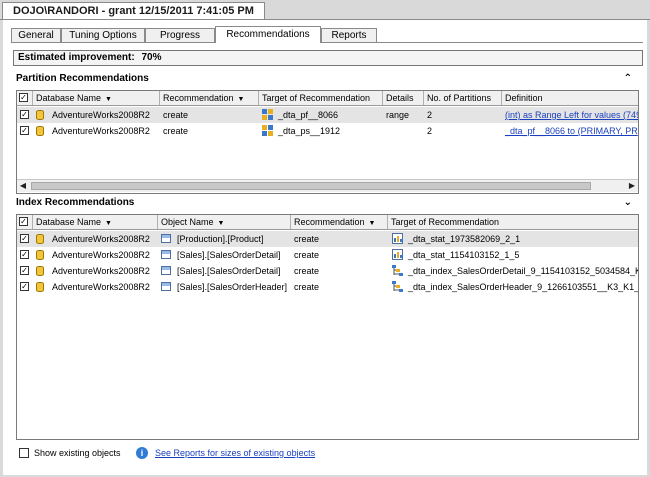  Describe the element at coordinates (628, 79) in the screenshot. I see `collapse-up-icon: ⌃` at that location.